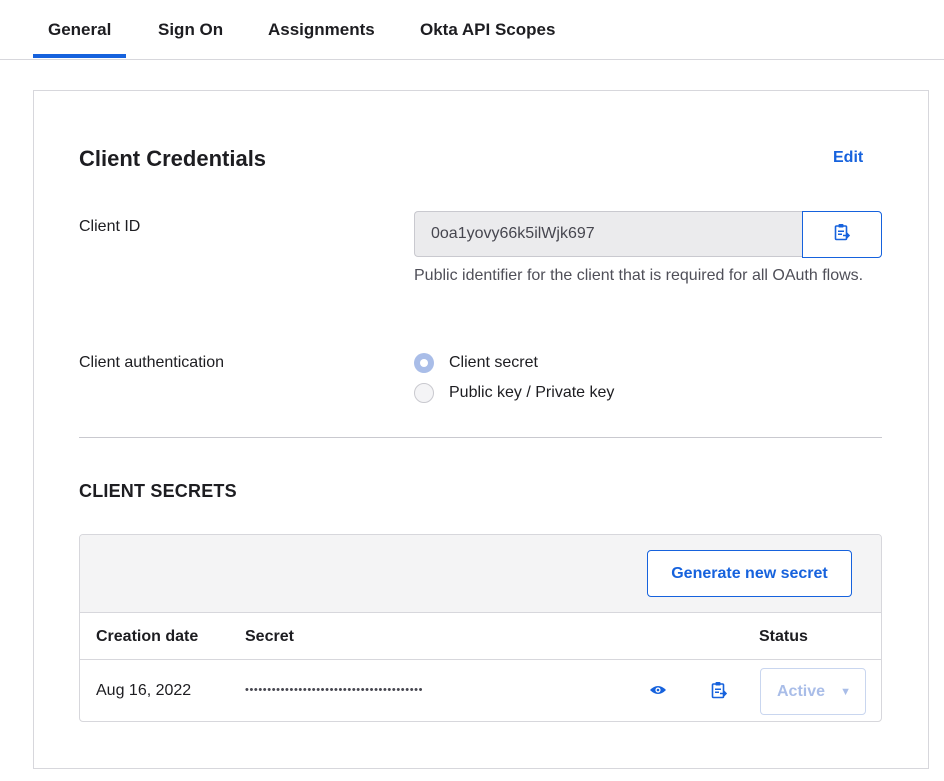  Describe the element at coordinates (158, 491) in the screenshot. I see `client-secrets-title: CLIENT SECRETS` at that location.